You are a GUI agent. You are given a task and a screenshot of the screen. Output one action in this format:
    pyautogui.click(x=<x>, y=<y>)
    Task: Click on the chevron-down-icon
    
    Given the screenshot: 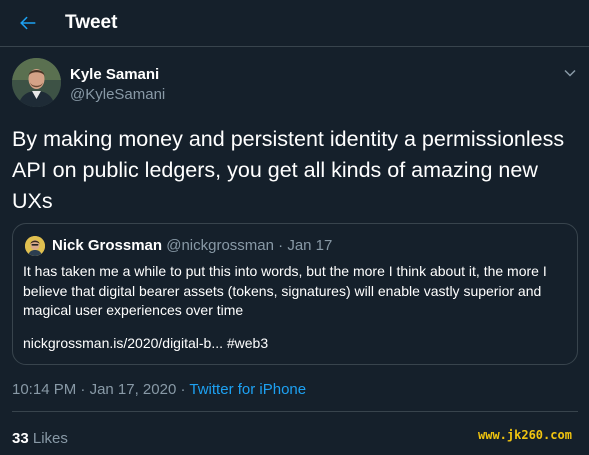 What is the action you would take?
    pyautogui.click(x=570, y=73)
    